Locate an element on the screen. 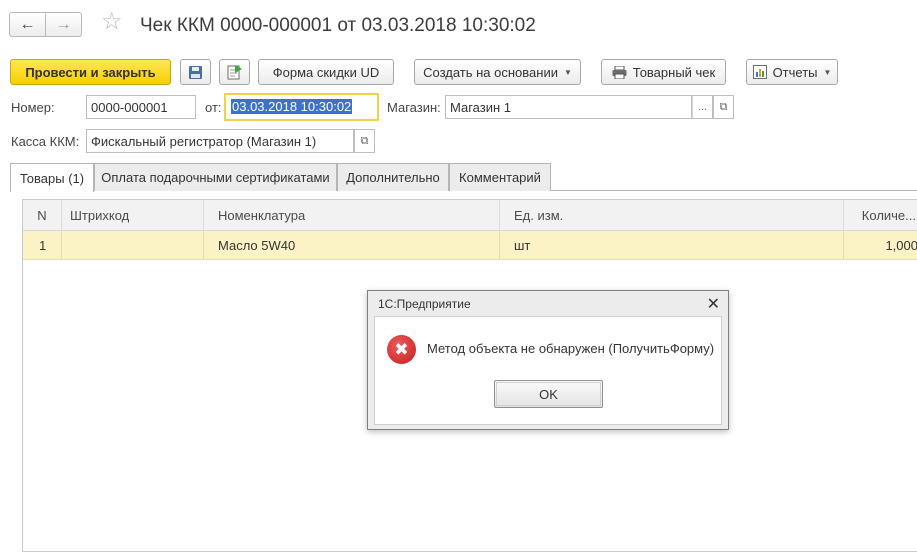 This screenshot has height=552, width=917. save-button is located at coordinates (195, 72).